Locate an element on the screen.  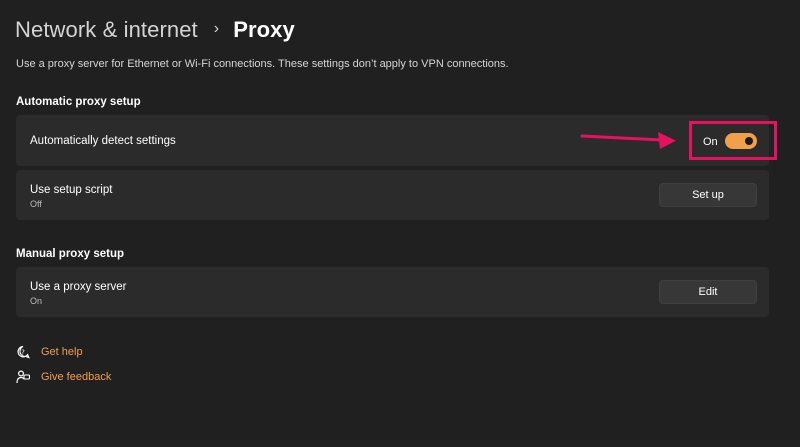
give-feedback-link: Give feedback is located at coordinates (63, 377).